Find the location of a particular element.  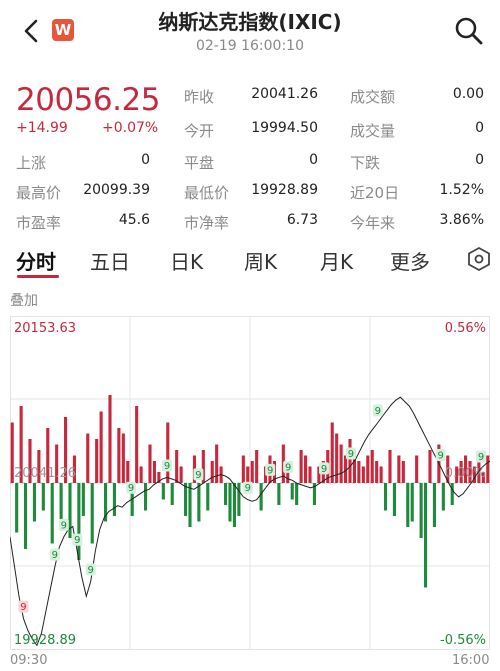

tab-five-day: 五日 is located at coordinates (110, 260).